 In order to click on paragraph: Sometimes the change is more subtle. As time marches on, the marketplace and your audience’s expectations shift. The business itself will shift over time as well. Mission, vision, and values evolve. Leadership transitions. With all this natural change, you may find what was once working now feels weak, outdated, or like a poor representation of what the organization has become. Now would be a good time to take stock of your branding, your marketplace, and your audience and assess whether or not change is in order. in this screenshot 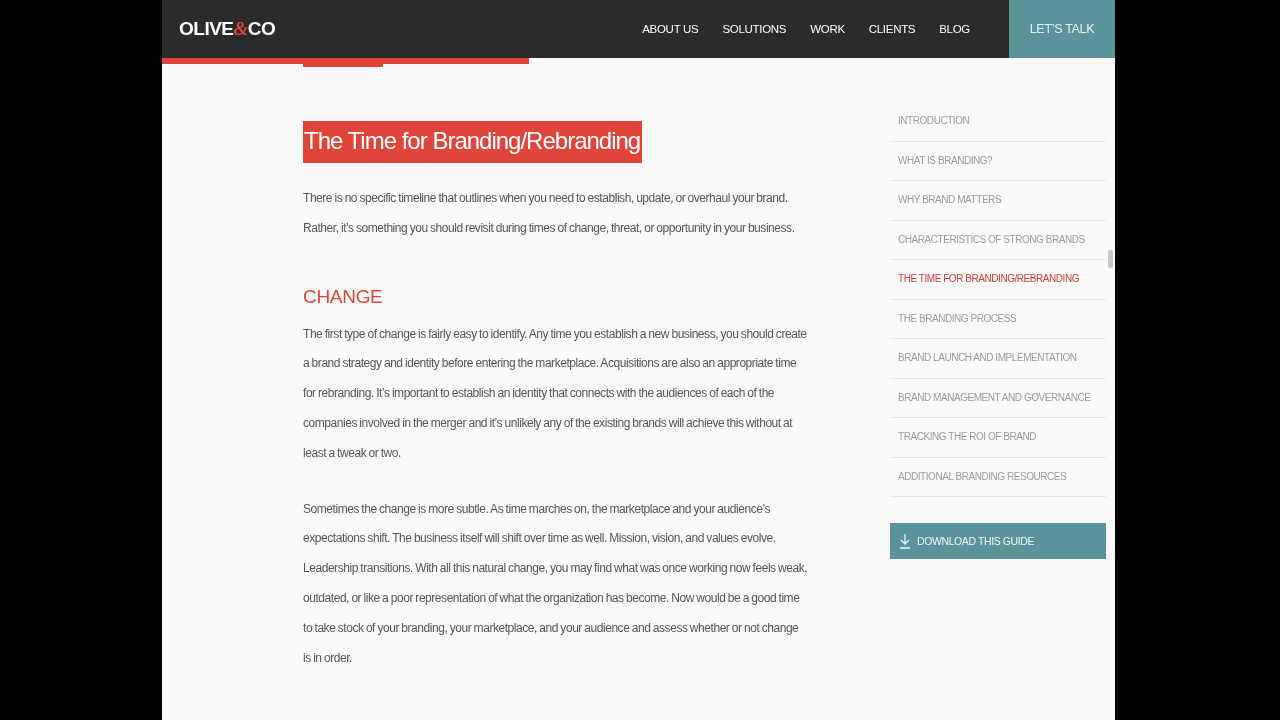, I will do `click(555, 583)`.